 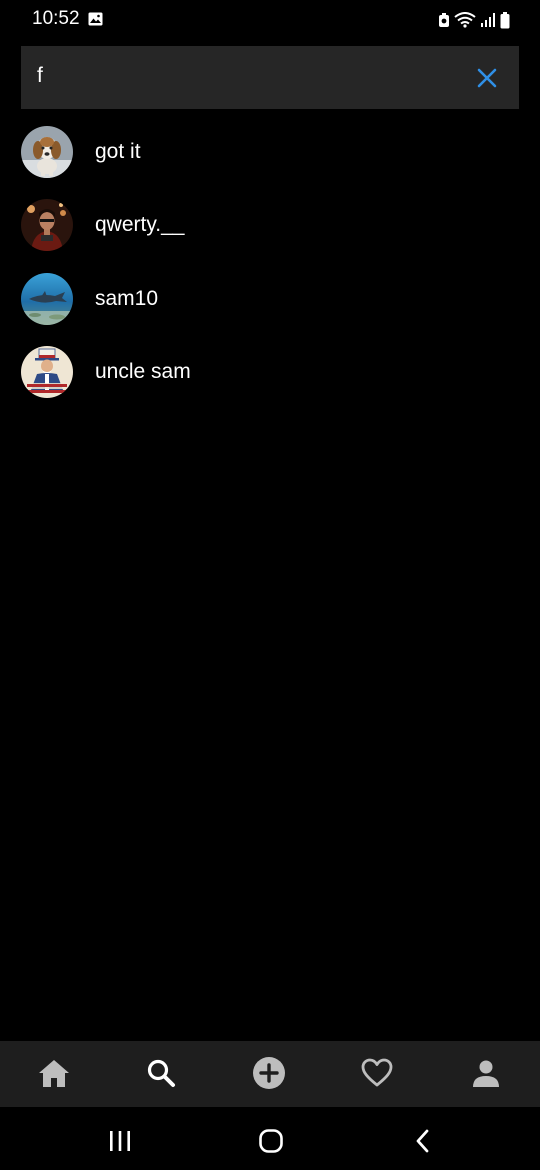 I want to click on search-input, so click(x=247, y=76).